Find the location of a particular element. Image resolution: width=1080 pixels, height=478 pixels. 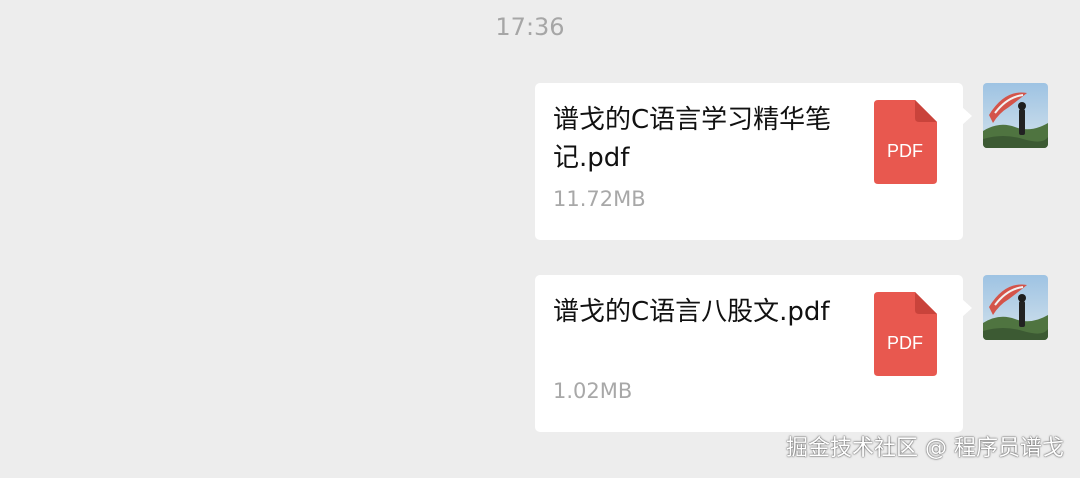

file-message-bubble: 谱戈的C语言八股文.pdf 1.02MB PDF is located at coordinates (753, 353).